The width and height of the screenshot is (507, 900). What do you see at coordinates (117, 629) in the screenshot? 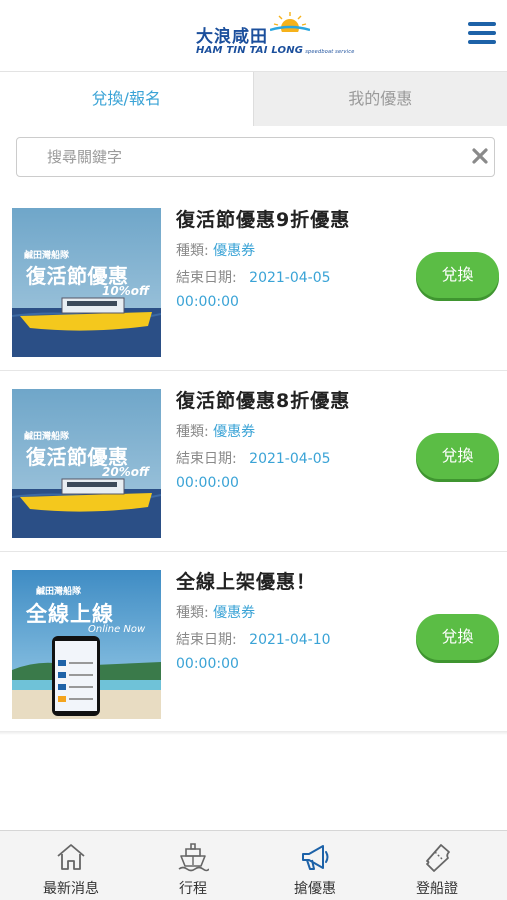
I see `thumb-tag: Online Now` at bounding box center [117, 629].